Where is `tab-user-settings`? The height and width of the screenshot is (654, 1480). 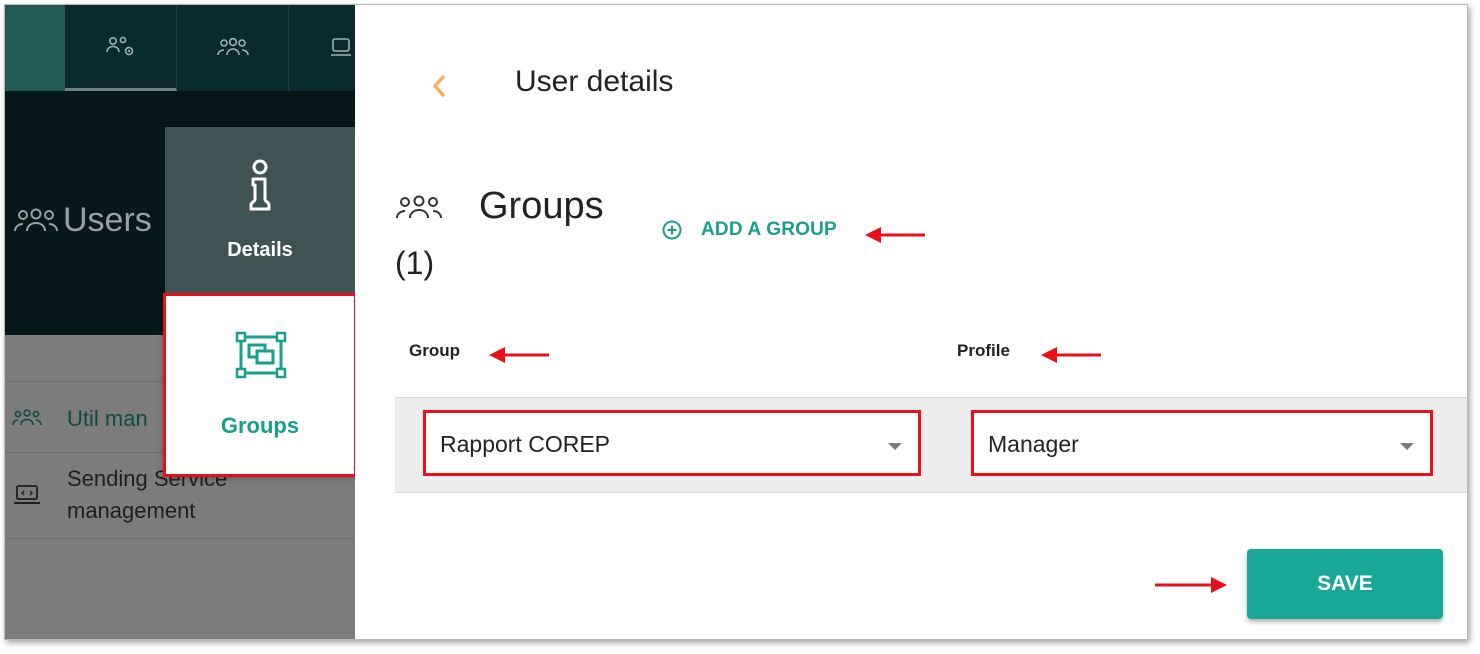
tab-user-settings is located at coordinates (121, 48).